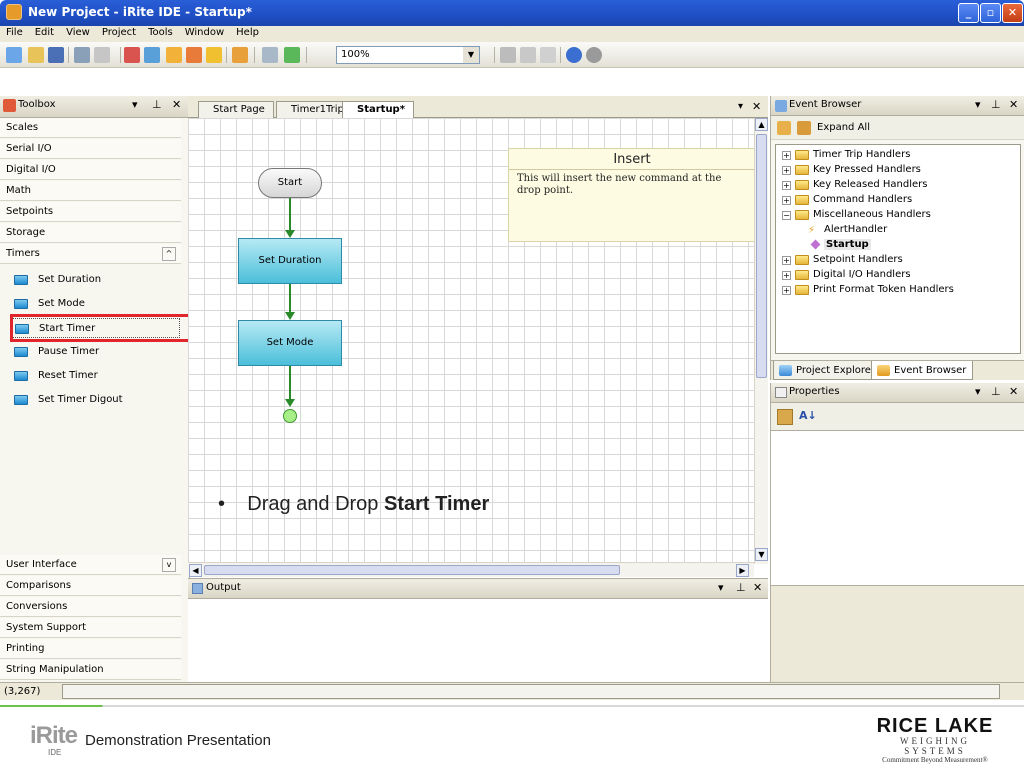  Describe the element at coordinates (14, 32) in the screenshot. I see `menu-file: File` at that location.